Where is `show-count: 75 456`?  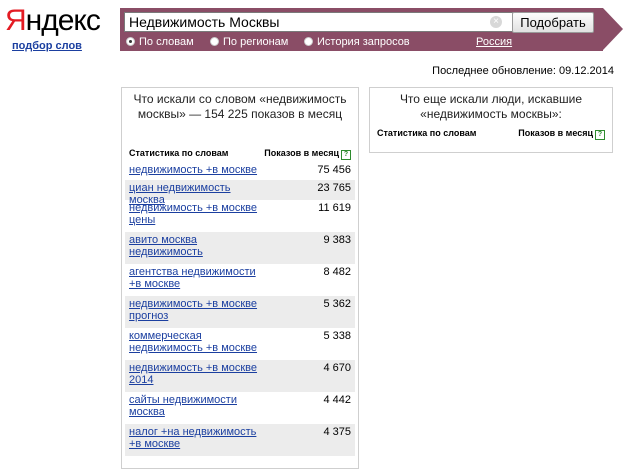
show-count: 75 456 is located at coordinates (334, 170).